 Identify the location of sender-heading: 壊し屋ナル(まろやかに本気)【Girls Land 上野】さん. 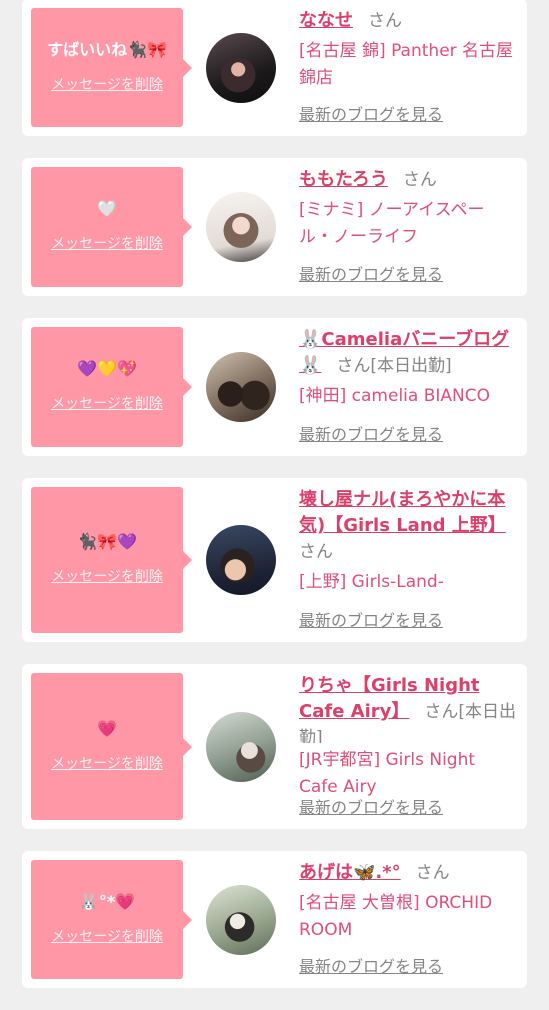
(408, 526).